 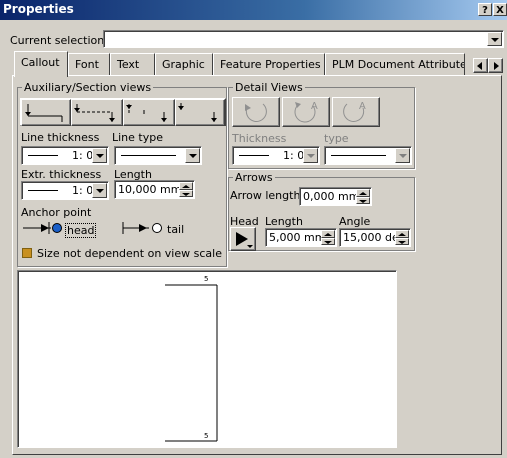 What do you see at coordinates (65, 190) in the screenshot?
I see `extr-thickness-combo: 1: 0` at bounding box center [65, 190].